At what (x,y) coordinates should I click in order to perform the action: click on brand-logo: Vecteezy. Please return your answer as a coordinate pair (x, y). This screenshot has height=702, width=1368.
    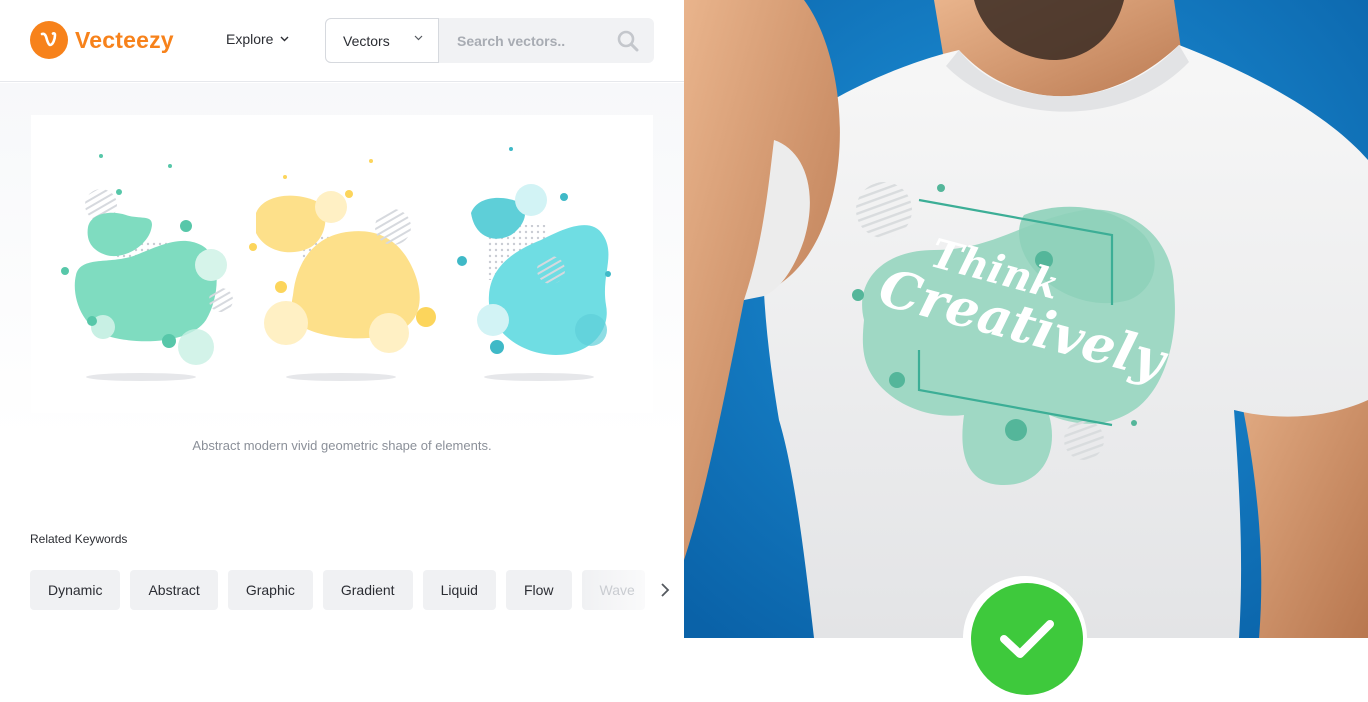
    Looking at the image, I should click on (102, 40).